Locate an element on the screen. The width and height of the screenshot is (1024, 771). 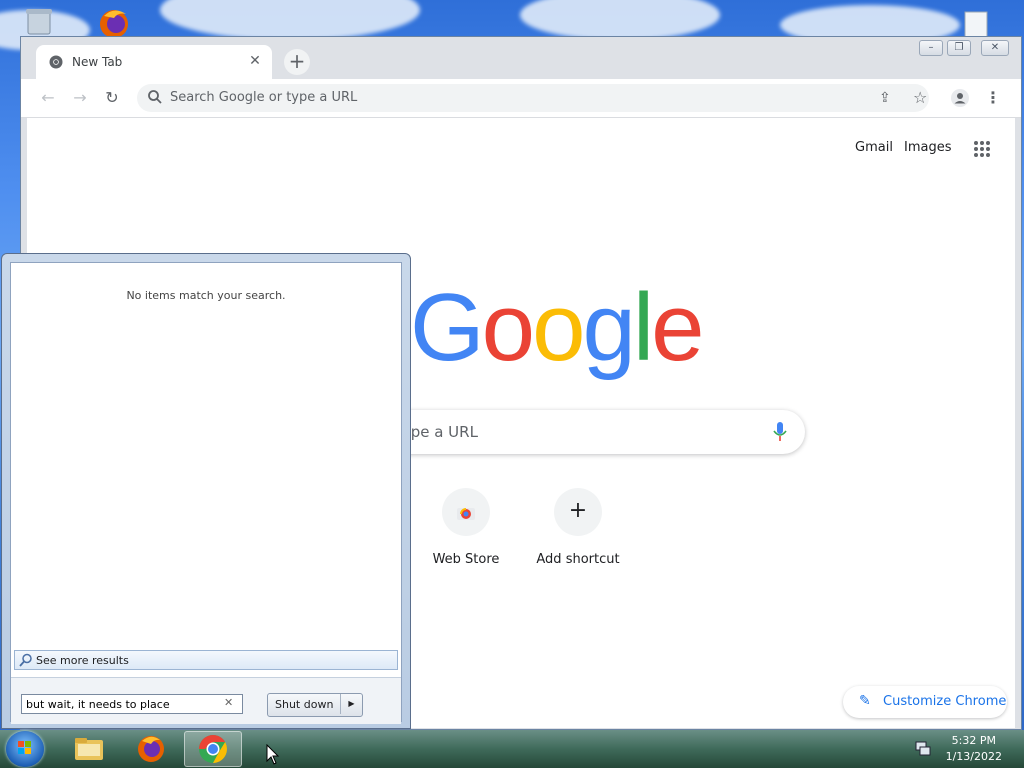
web-store-icon is located at coordinates (466, 512).